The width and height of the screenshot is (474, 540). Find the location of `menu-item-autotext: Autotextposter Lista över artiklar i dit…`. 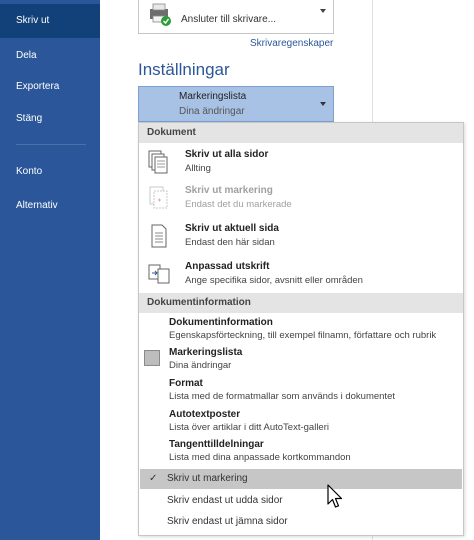

menu-item-autotext: Autotextposter Lista över artiklar i dit… is located at coordinates (301, 422).